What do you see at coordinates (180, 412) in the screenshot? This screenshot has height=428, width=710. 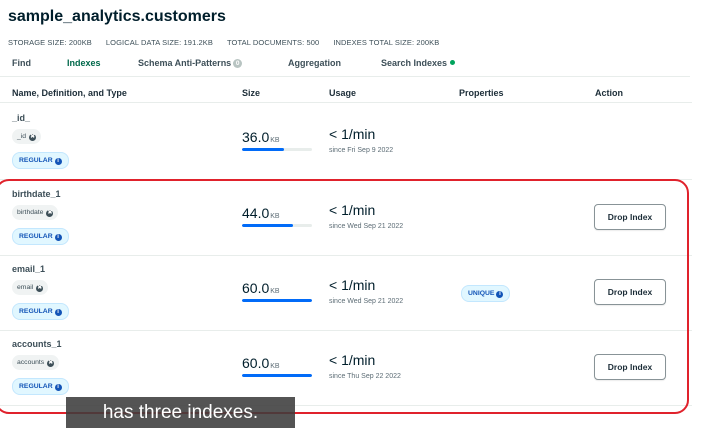 I see `video-caption: has three indexes.` at bounding box center [180, 412].